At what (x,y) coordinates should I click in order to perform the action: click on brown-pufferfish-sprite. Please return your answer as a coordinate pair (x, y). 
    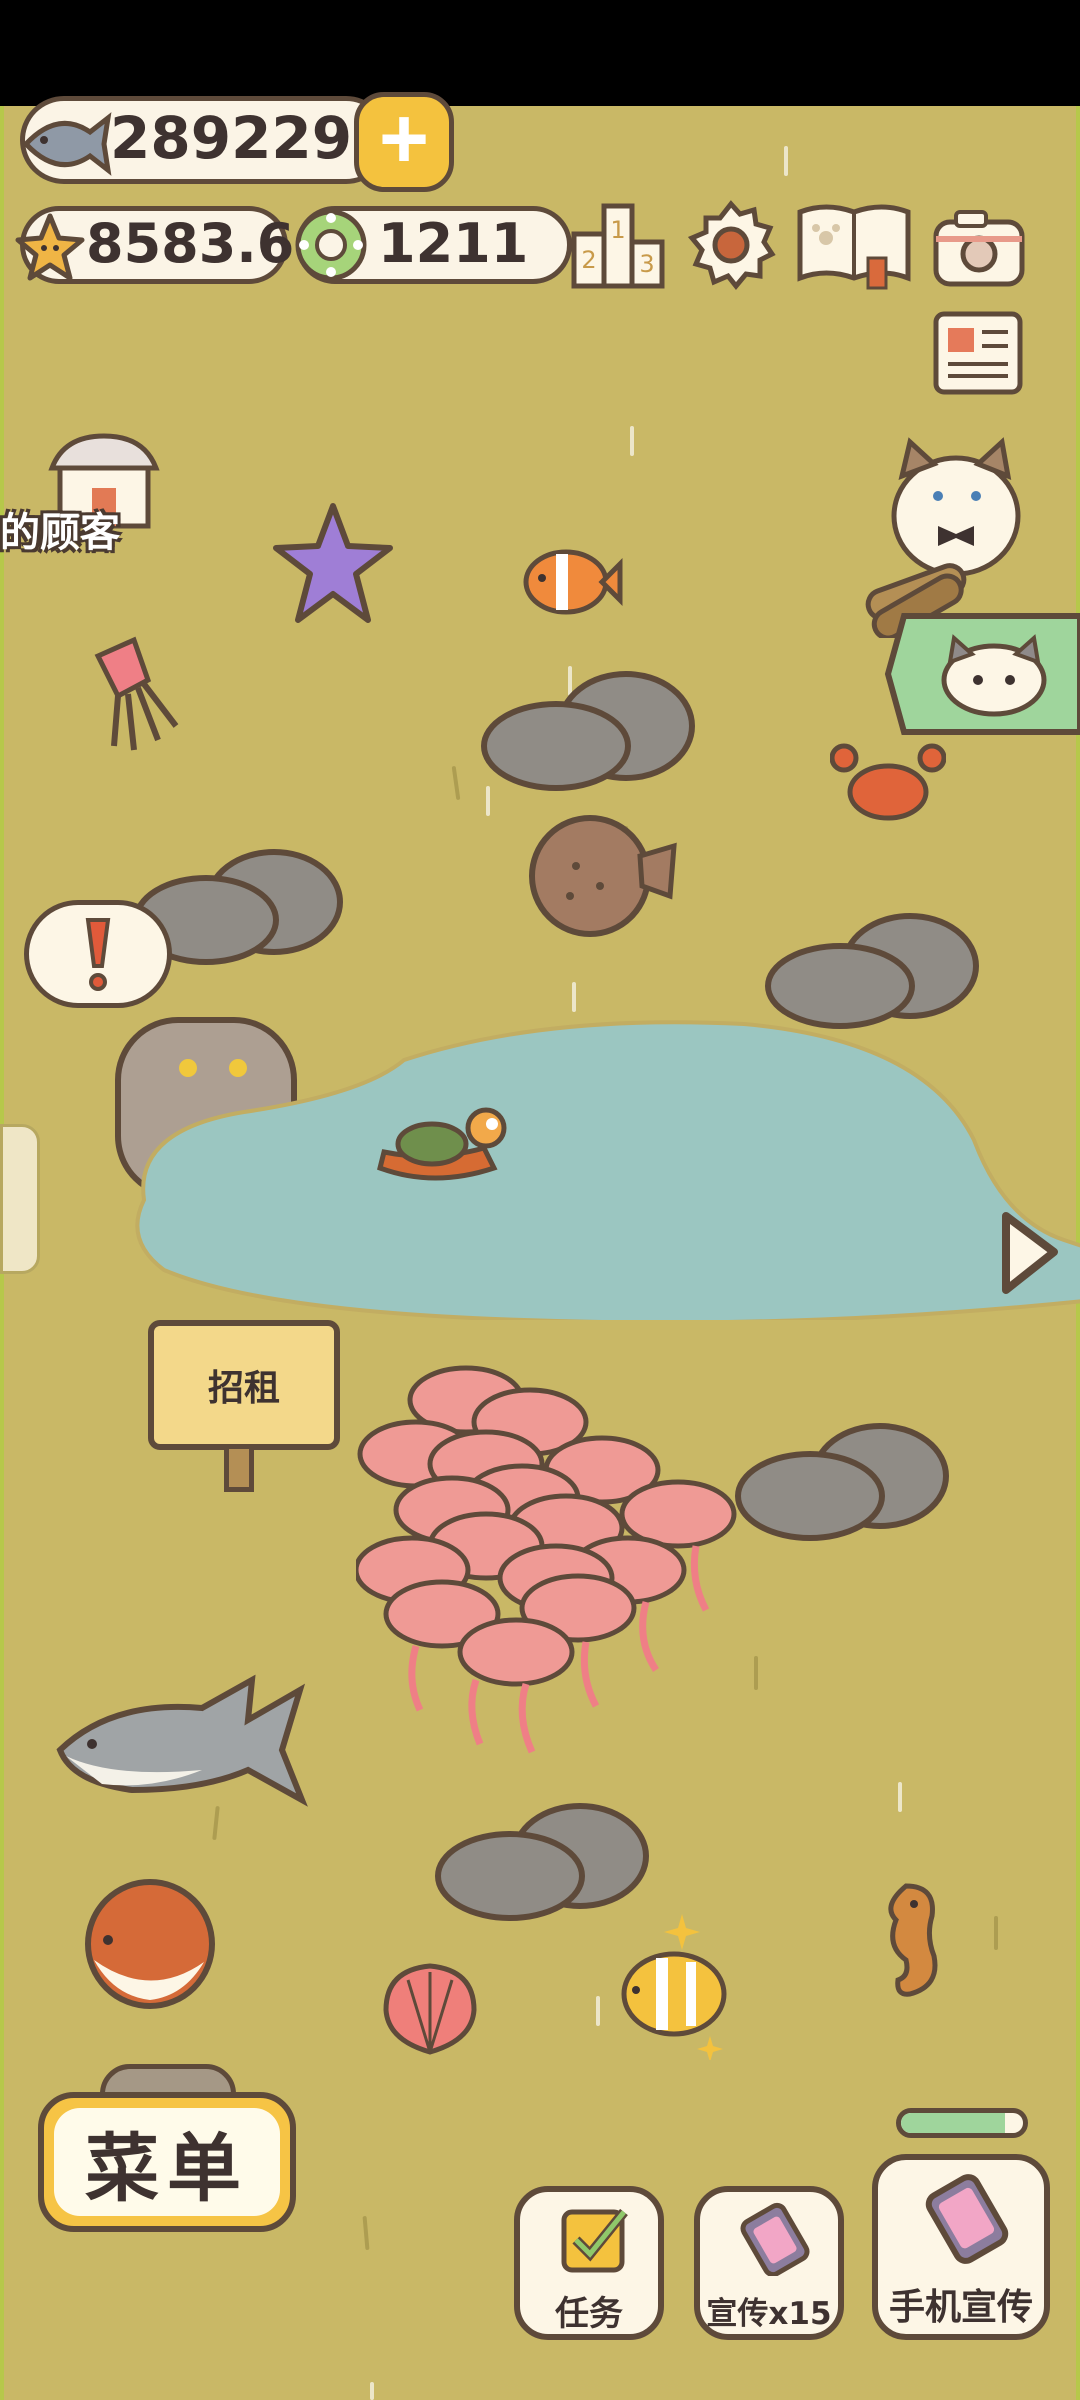
    Looking at the image, I should click on (599, 874).